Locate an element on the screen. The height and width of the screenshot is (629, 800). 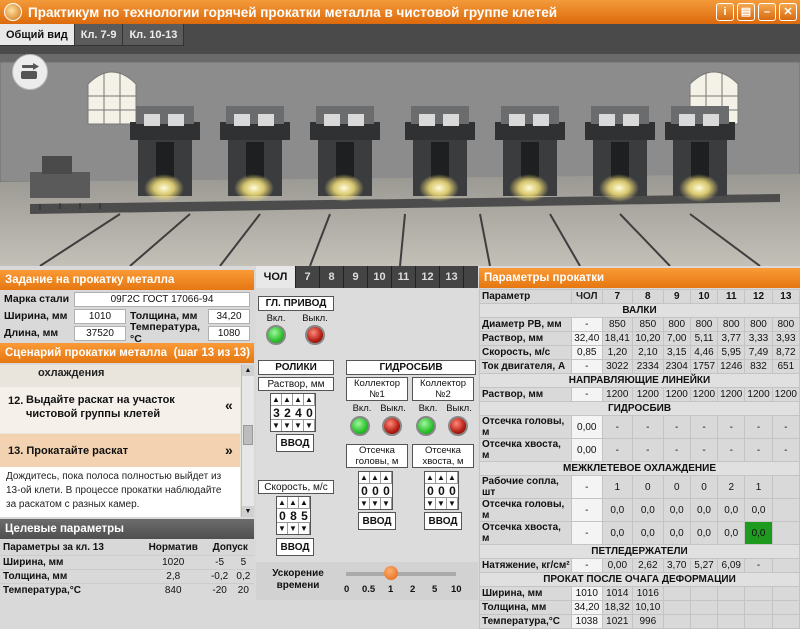
gap-label: Раствор, мм is located at coordinates (296, 384).